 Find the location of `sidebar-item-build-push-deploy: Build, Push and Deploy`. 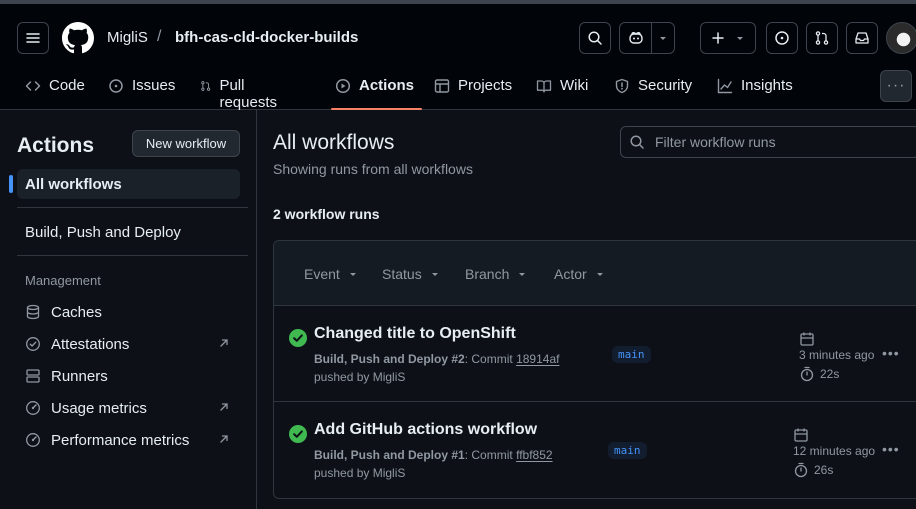

sidebar-item-build-push-deploy: Build, Push and Deploy is located at coordinates (128, 232).